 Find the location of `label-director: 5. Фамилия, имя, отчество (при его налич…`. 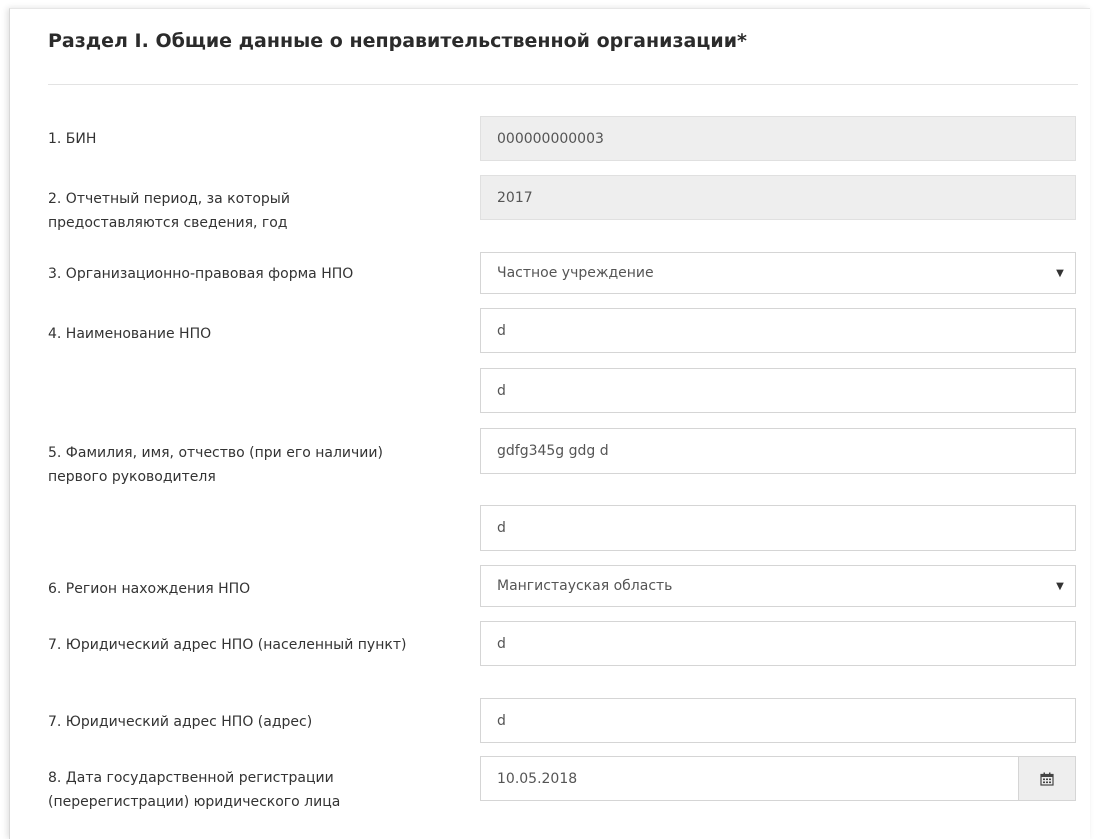

label-director: 5. Фамилия, имя, отчество (при его налич… is located at coordinates (215, 465).